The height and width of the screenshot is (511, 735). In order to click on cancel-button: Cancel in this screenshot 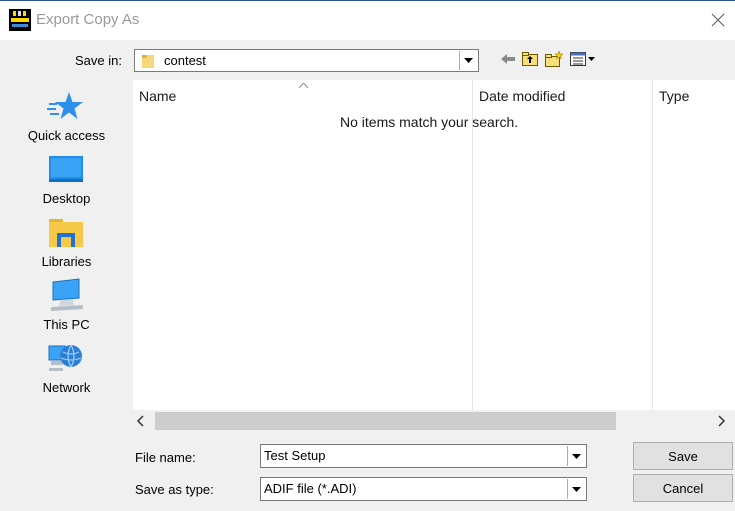, I will do `click(683, 488)`.